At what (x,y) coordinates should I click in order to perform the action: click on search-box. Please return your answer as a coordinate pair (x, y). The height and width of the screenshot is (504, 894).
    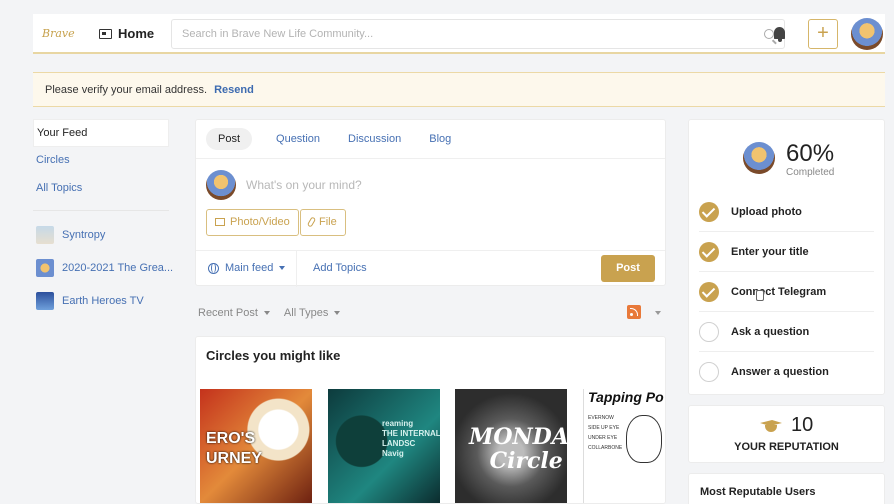
    Looking at the image, I should click on (478, 34).